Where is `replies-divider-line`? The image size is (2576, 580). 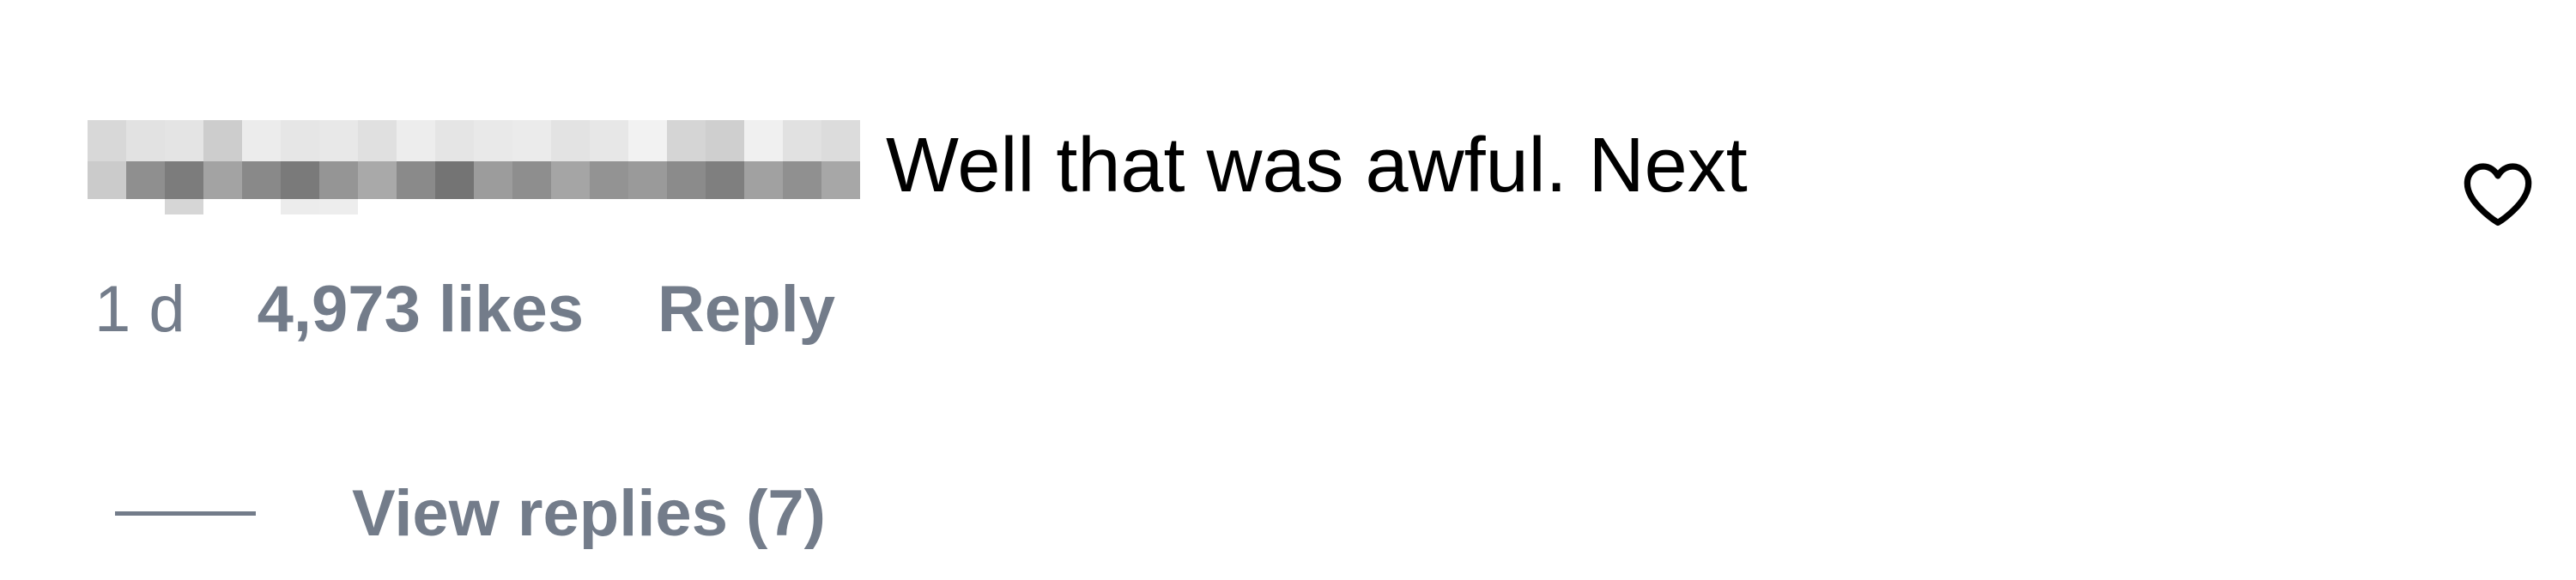 replies-divider-line is located at coordinates (185, 514).